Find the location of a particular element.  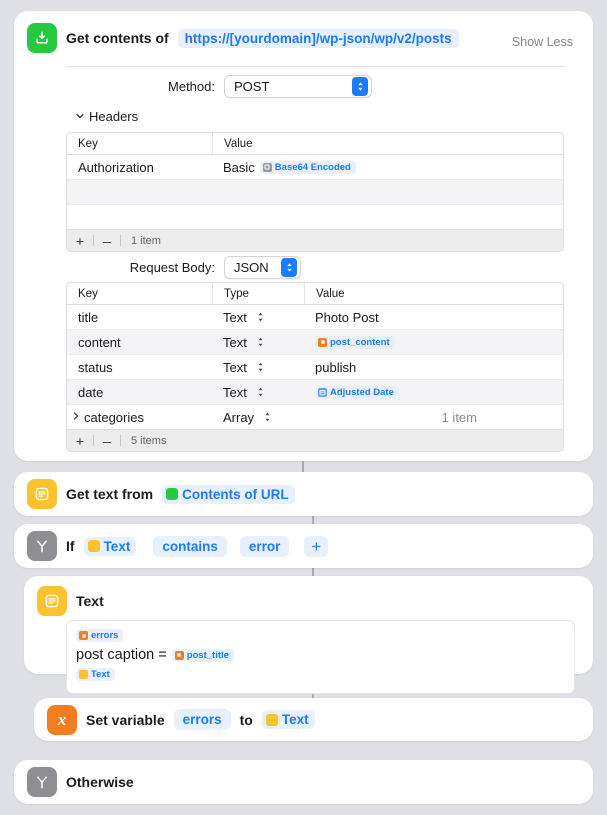

body-value-cell: post_content is located at coordinates (433, 342).